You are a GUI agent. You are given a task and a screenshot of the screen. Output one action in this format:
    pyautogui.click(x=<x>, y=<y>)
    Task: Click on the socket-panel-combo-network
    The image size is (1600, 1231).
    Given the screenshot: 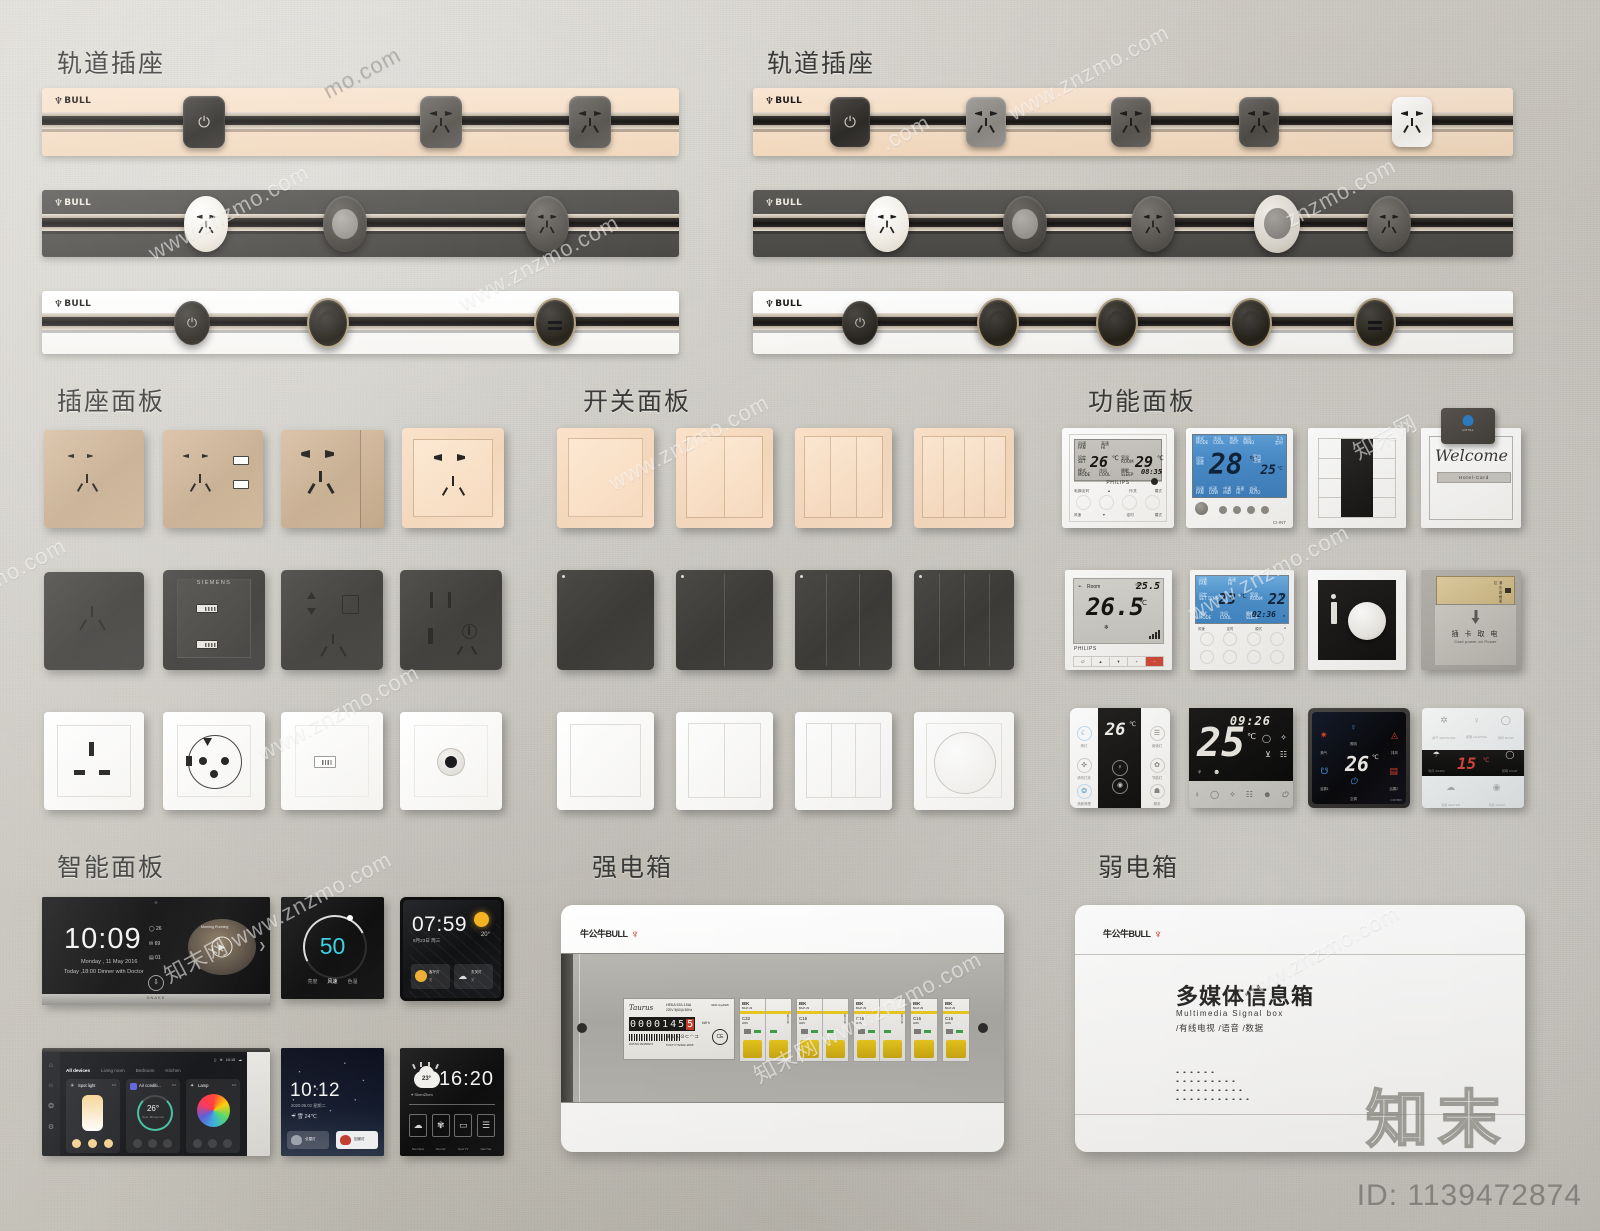 What is the action you would take?
    pyautogui.click(x=332, y=620)
    